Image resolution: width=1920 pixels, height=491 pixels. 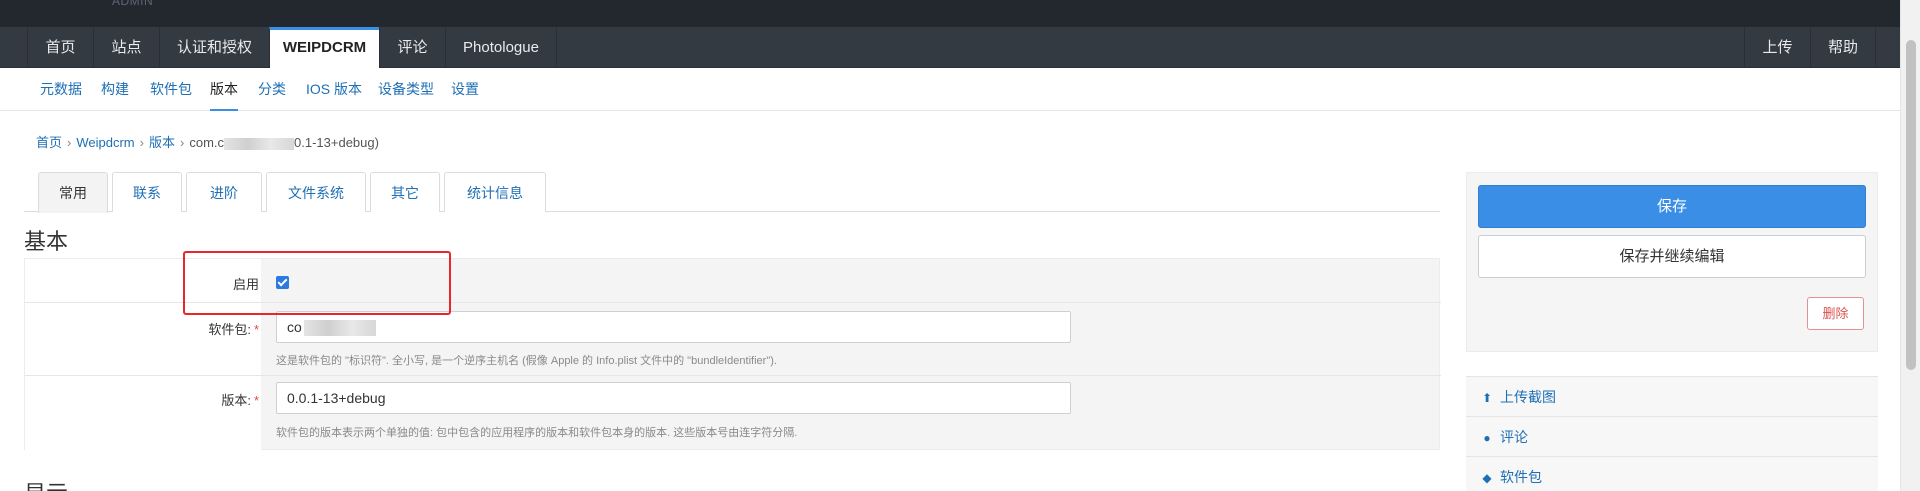 What do you see at coordinates (336, 142) in the screenshot?
I see `breadcrumb-current-suffix: 0.1-13+debug)` at bounding box center [336, 142].